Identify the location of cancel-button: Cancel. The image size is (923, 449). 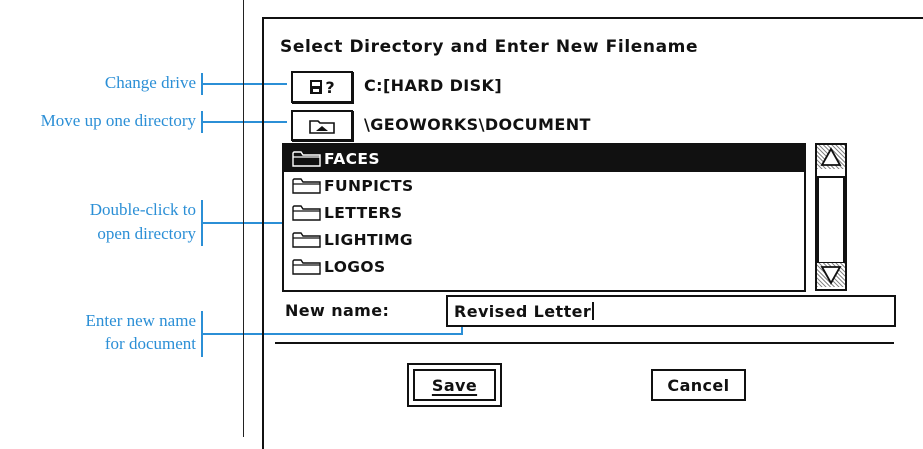
(698, 385).